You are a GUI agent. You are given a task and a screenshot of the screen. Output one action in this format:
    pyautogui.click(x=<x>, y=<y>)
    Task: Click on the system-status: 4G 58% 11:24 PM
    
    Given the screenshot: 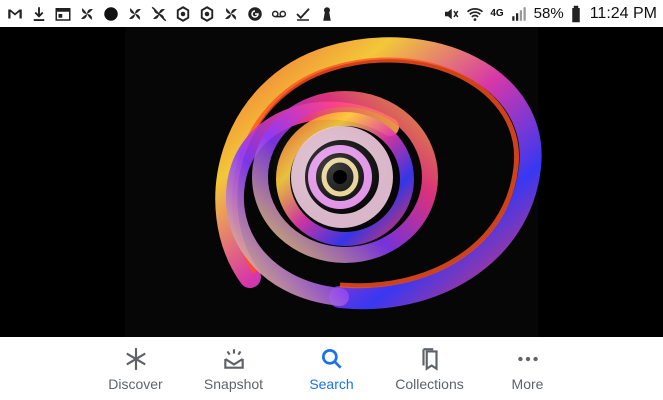 What is the action you would take?
    pyautogui.click(x=549, y=14)
    